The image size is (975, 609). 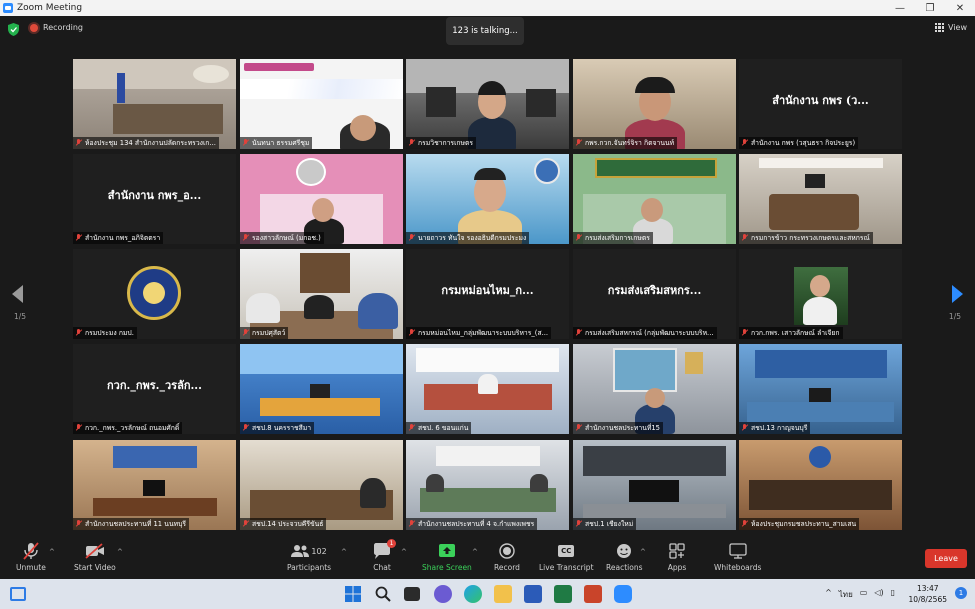 What do you see at coordinates (154, 199) in the screenshot?
I see `video-tile: สำนักงาน กพร_อ... สำนักงาน กพร_อภิจิตตรา` at bounding box center [154, 199].